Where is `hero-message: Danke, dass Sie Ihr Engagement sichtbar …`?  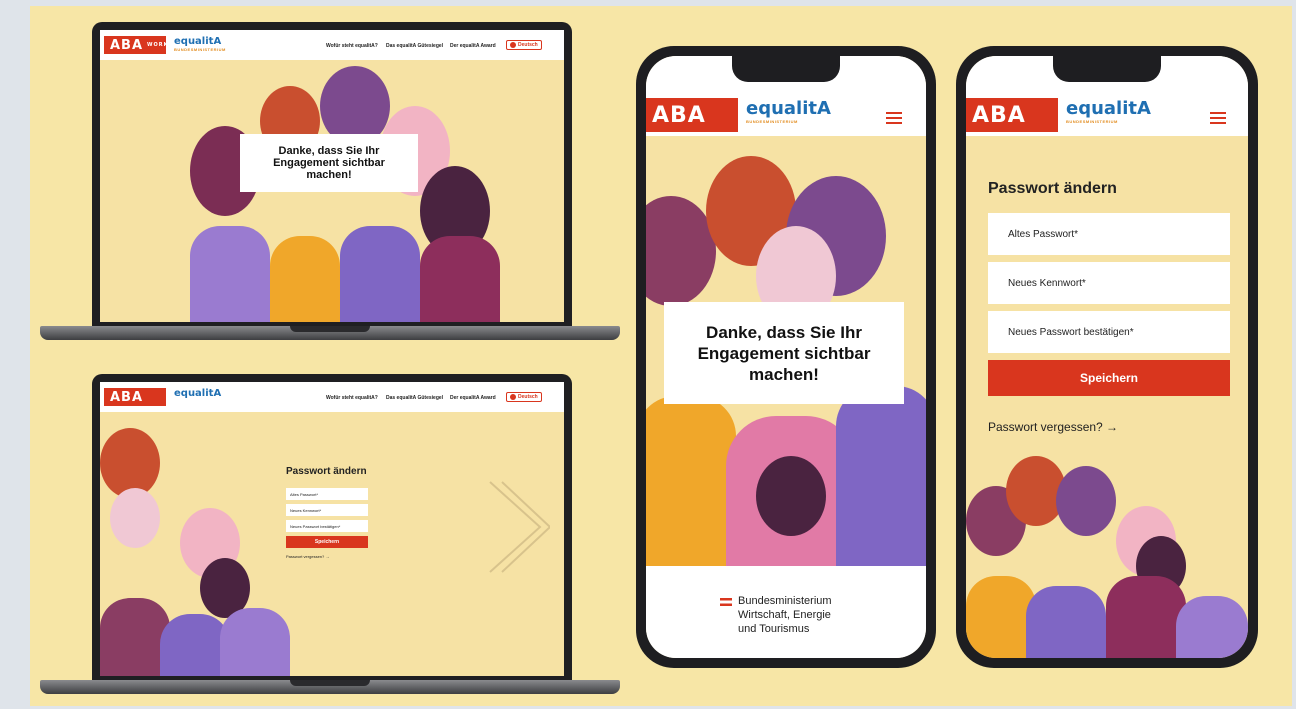 hero-message: Danke, dass Sie Ihr Engagement sichtbar … is located at coordinates (329, 163).